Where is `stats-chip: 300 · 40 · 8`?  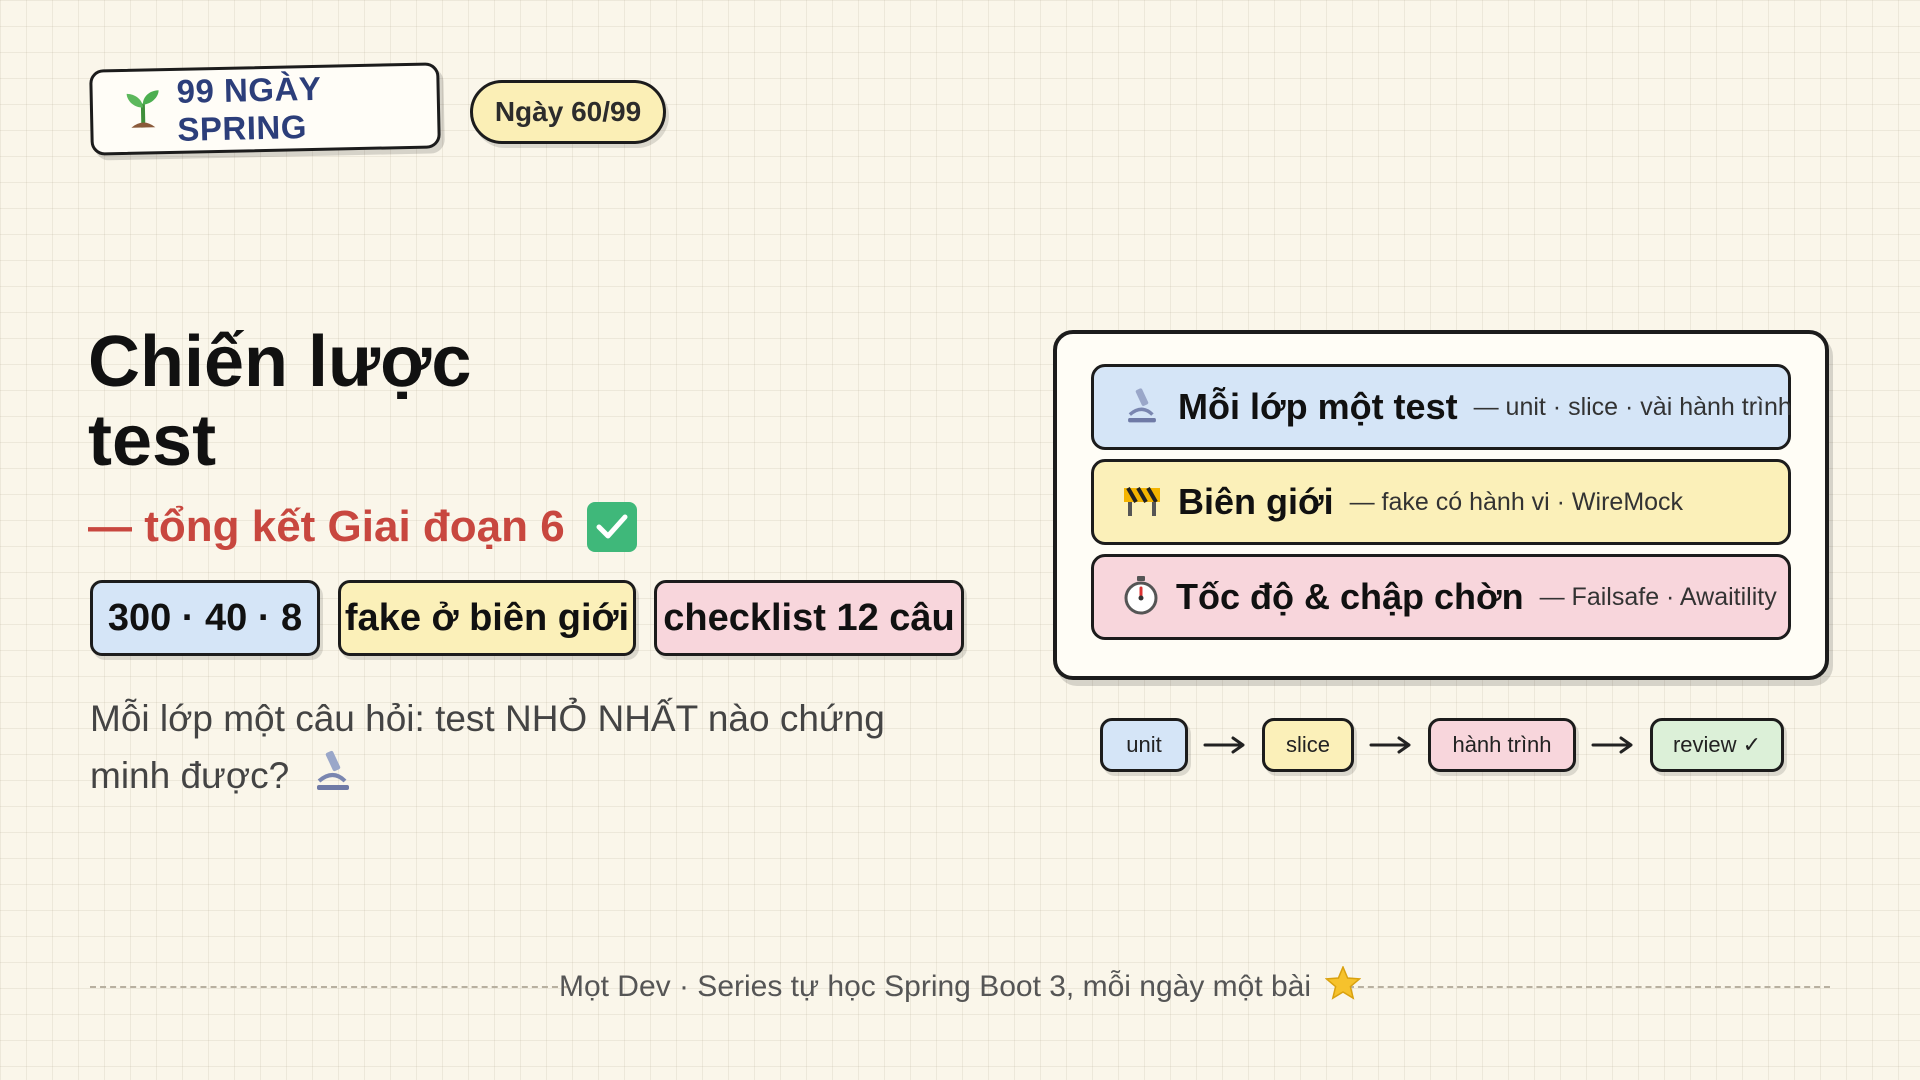 stats-chip: 300 · 40 · 8 is located at coordinates (205, 618).